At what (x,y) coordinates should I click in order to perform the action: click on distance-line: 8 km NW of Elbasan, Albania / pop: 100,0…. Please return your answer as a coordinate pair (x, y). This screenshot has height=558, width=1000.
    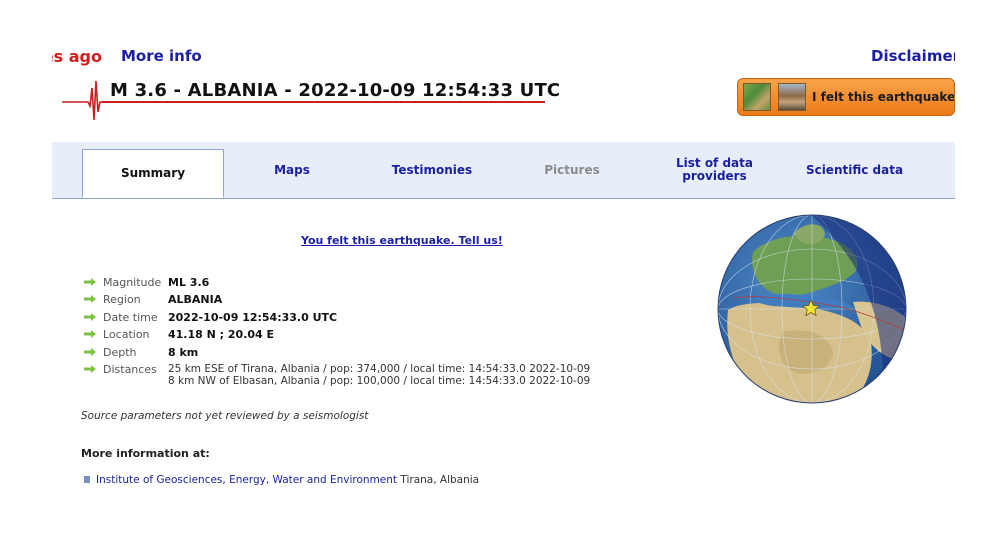
    Looking at the image, I should click on (379, 380).